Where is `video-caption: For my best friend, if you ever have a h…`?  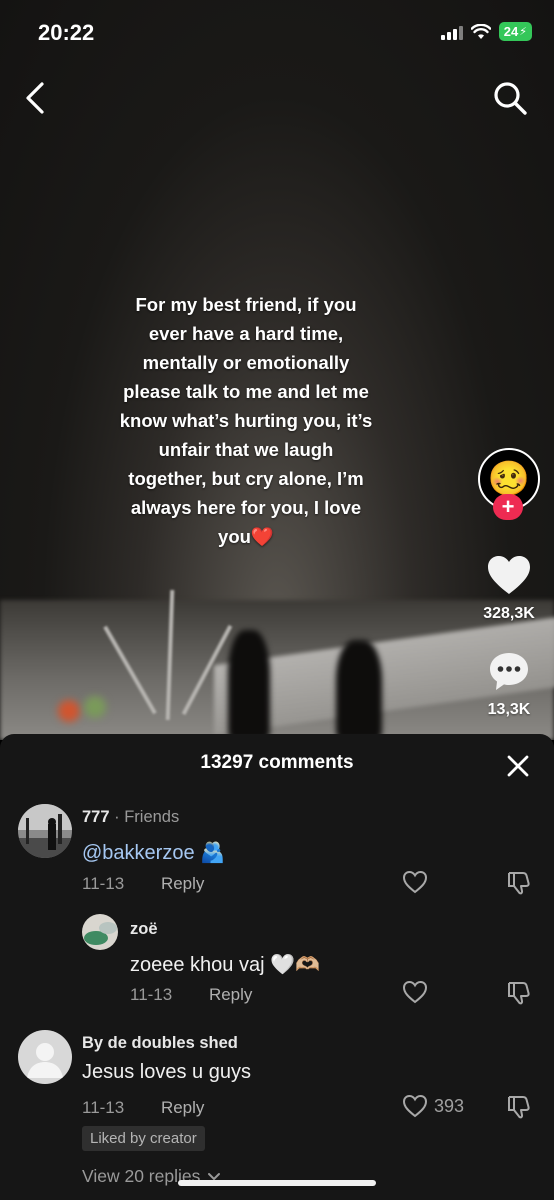
video-caption: For my best friend, if you ever have a h… is located at coordinates (246, 420).